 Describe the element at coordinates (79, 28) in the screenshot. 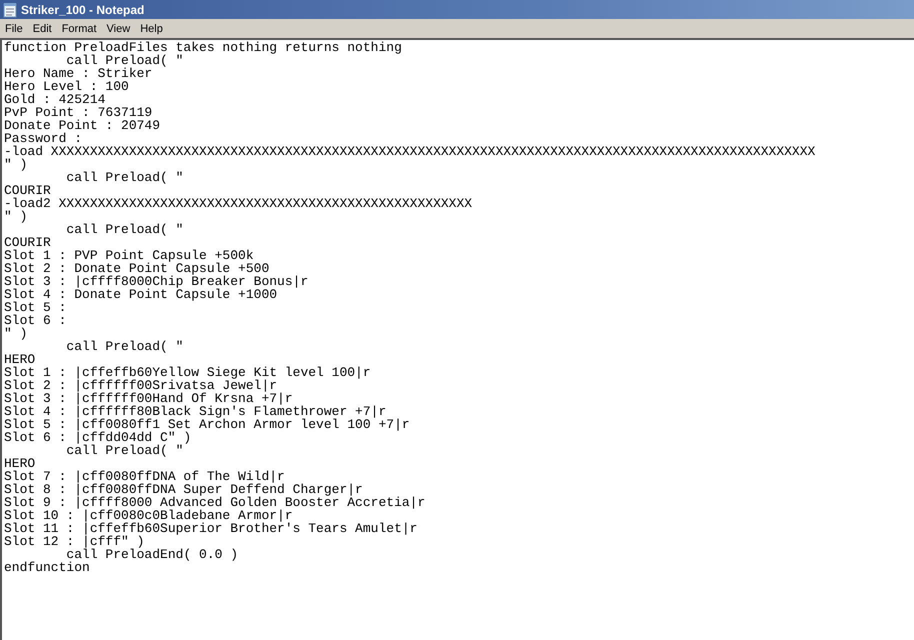

I see `menu-item: Format` at that location.